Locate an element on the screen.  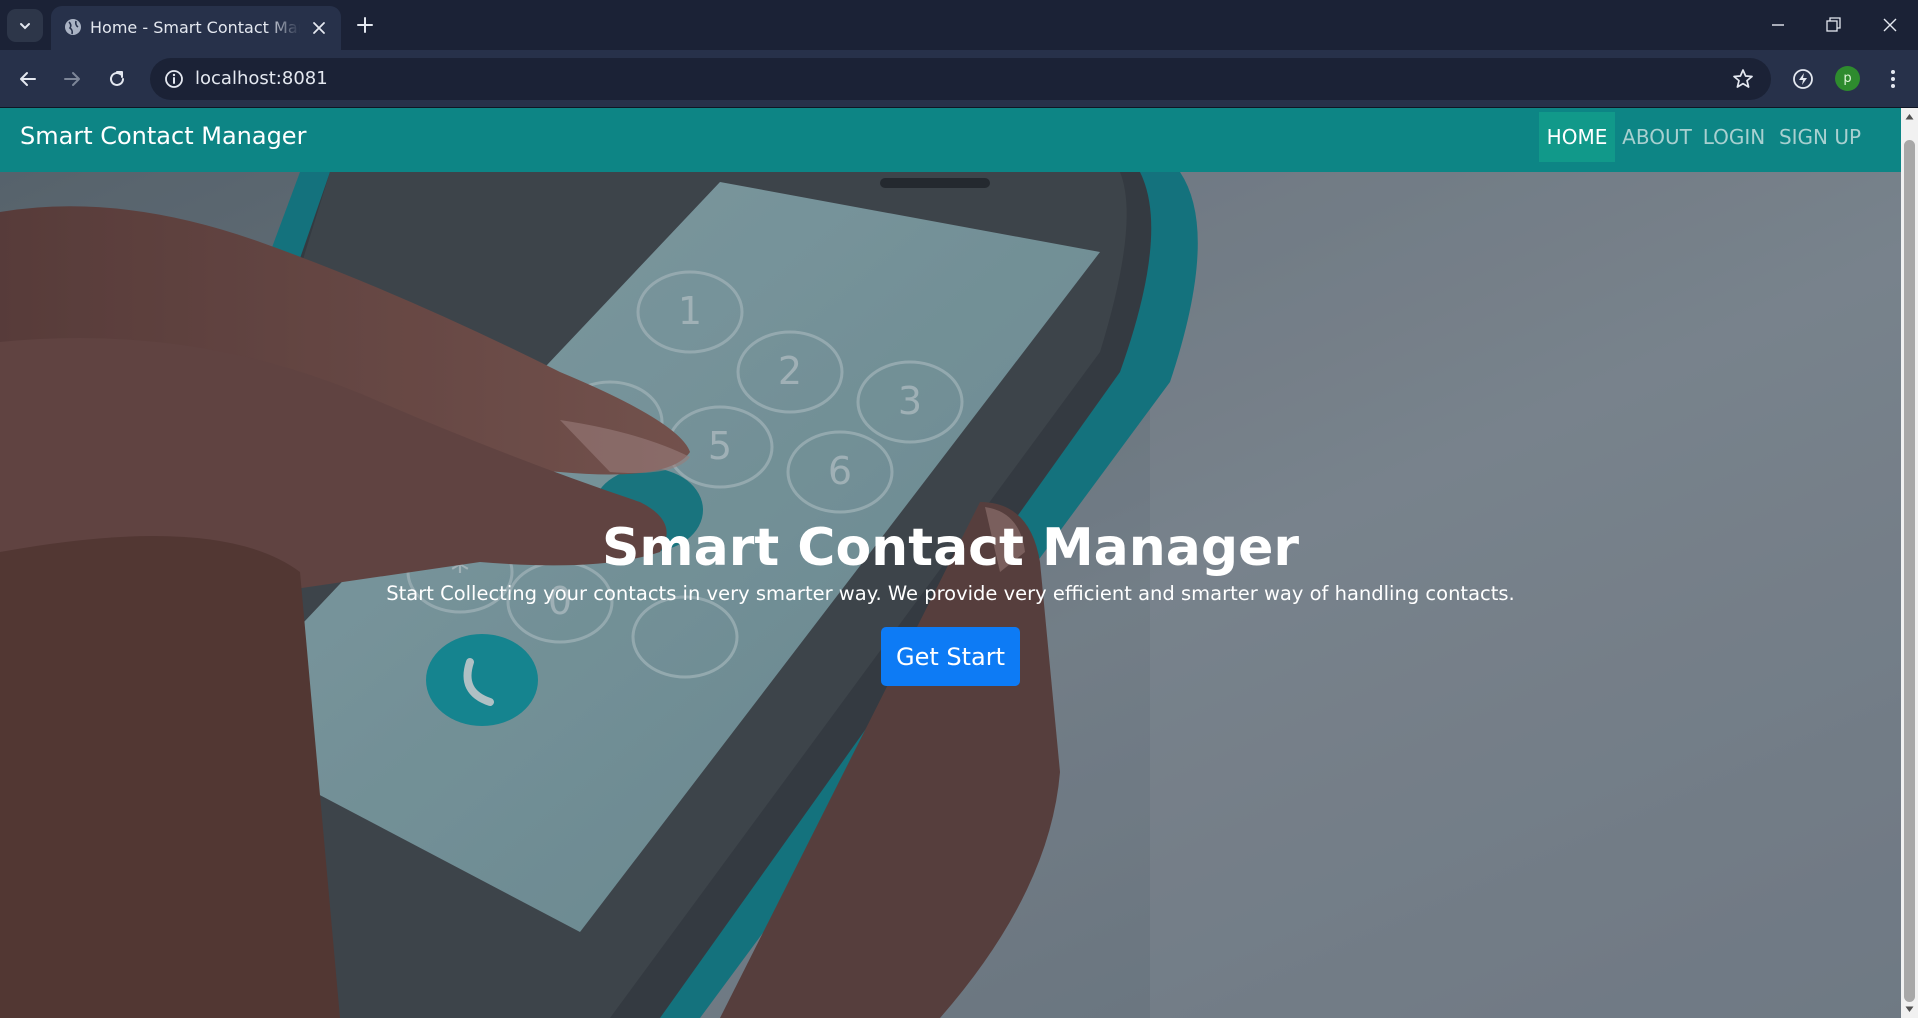
tab-title: Home - Smart Contact Manager is located at coordinates (195, 27).